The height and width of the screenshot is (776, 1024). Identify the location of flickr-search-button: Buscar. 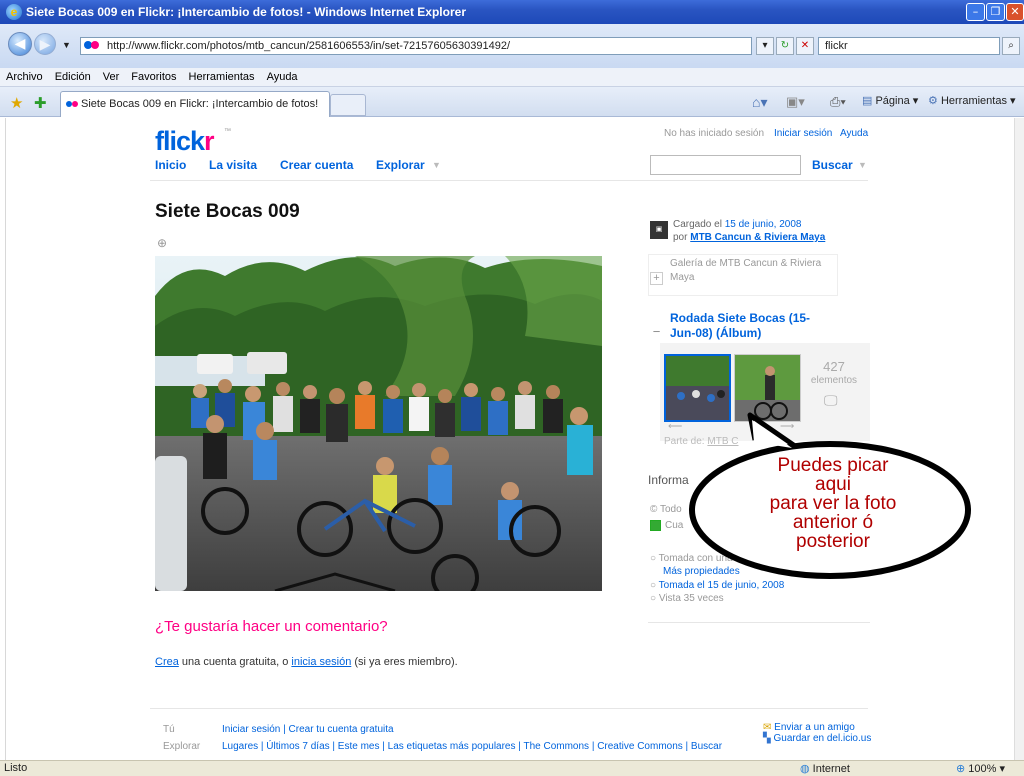
(832, 165).